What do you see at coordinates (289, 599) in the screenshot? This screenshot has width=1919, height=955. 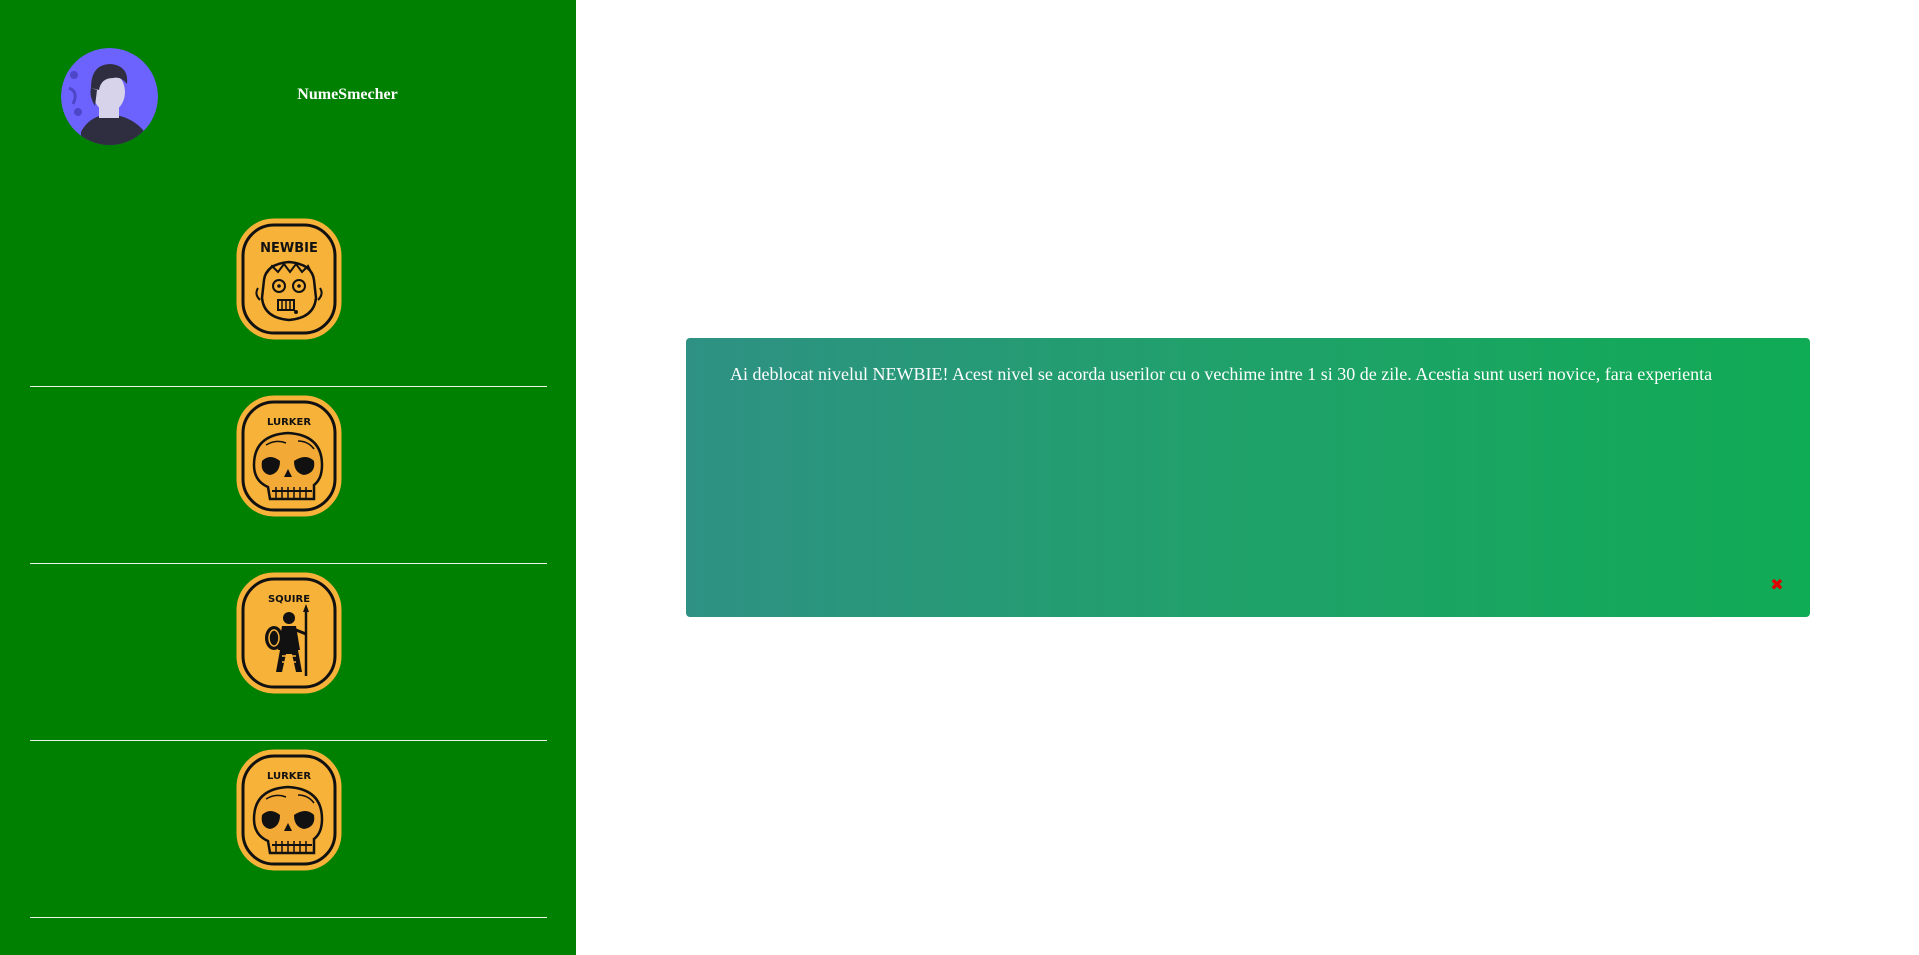 I see `badge-label: SQUIRE` at bounding box center [289, 599].